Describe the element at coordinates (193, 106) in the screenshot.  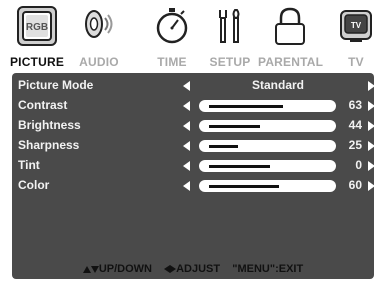
I see `contrast-row: Contrast 63` at that location.